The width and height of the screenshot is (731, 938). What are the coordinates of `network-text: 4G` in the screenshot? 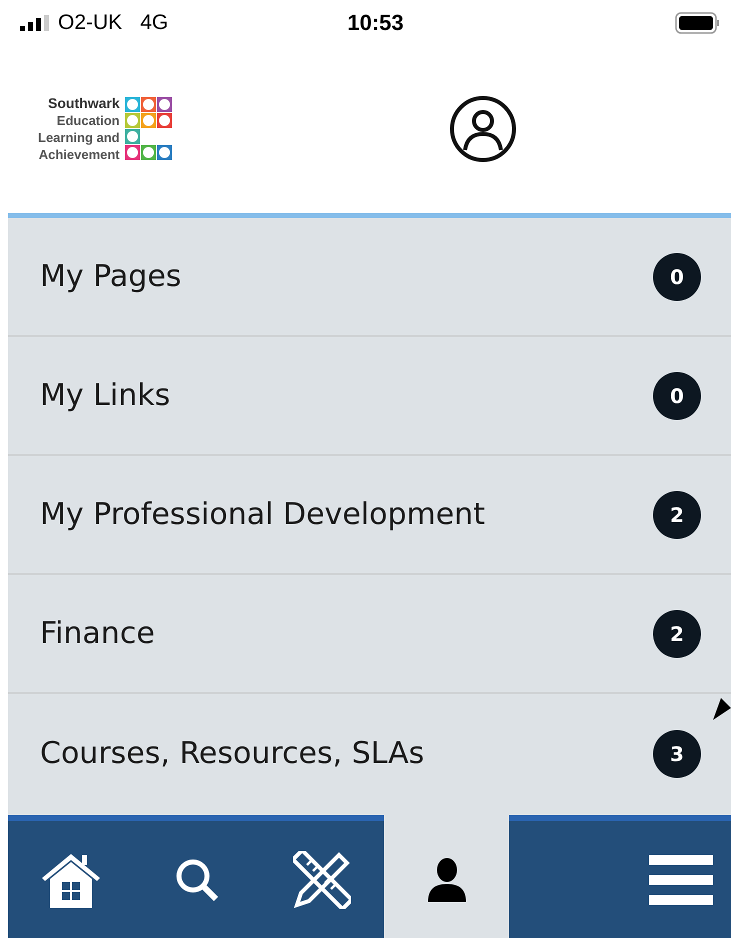 It's located at (154, 22).